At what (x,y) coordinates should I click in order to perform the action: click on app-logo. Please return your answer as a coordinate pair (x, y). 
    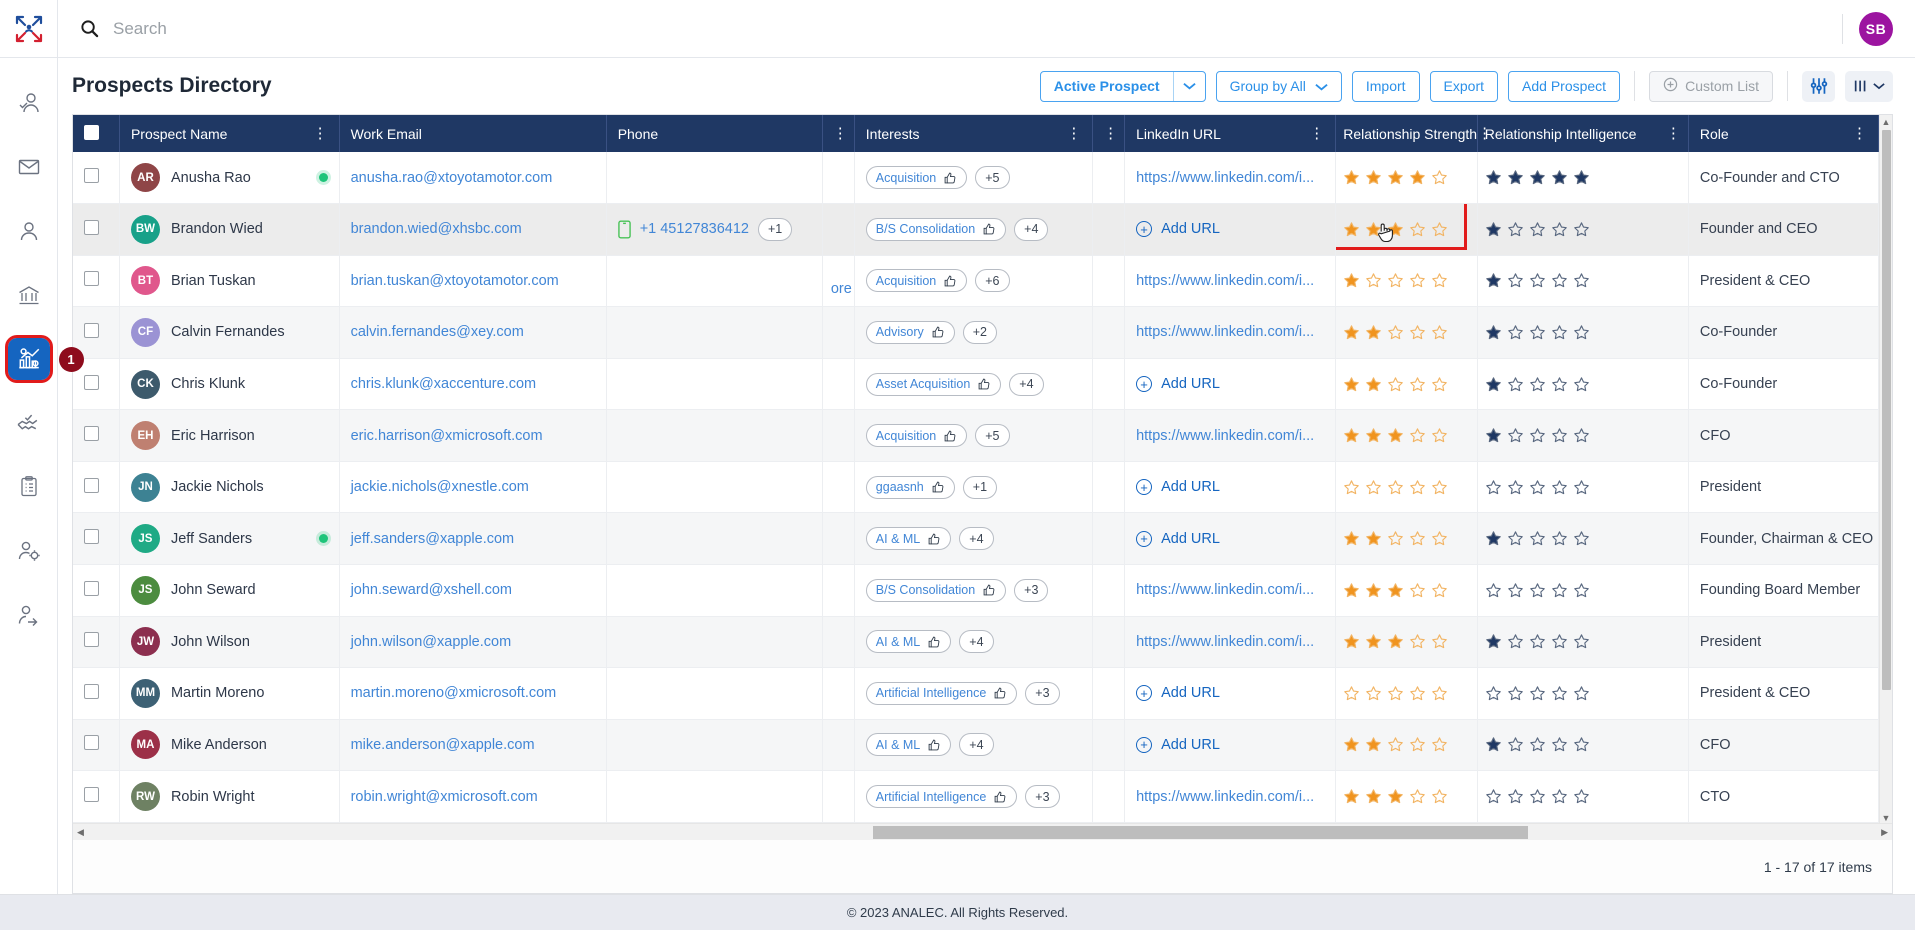
    Looking at the image, I should click on (29, 29).